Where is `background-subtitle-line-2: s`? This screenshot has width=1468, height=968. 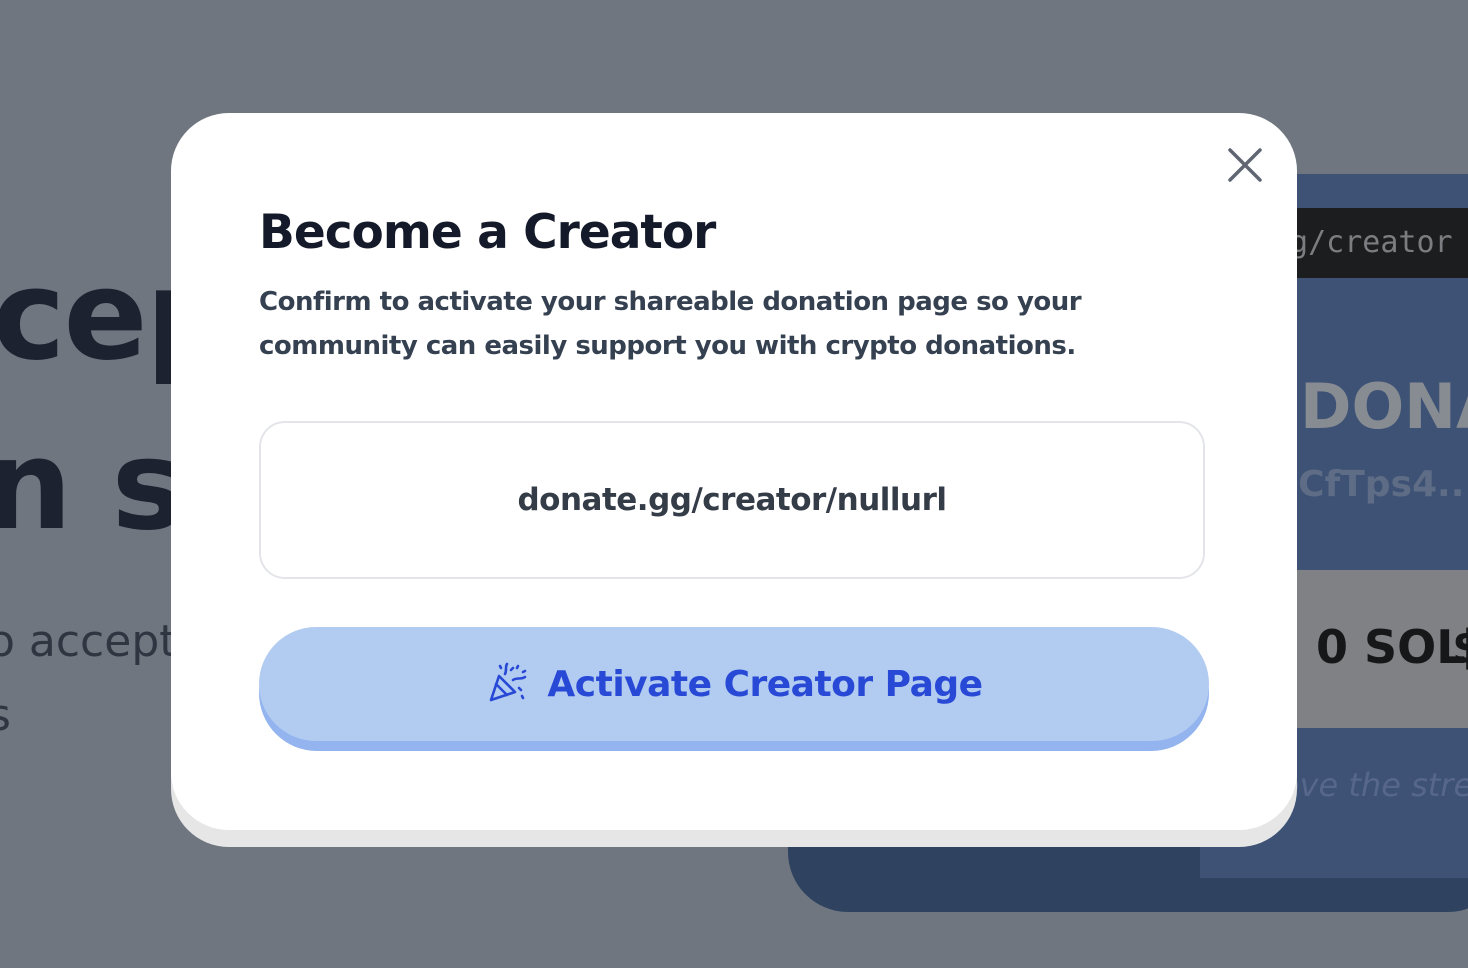 background-subtitle-line-2: s is located at coordinates (5, 715).